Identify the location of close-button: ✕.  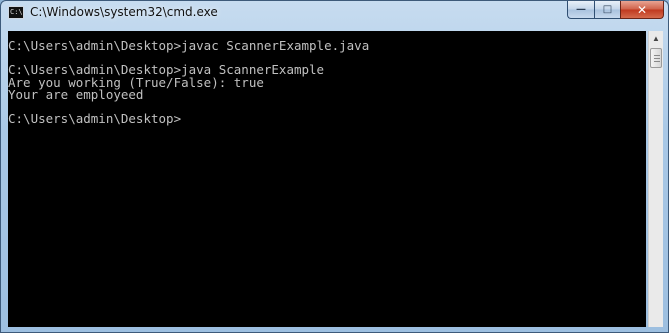
(642, 10).